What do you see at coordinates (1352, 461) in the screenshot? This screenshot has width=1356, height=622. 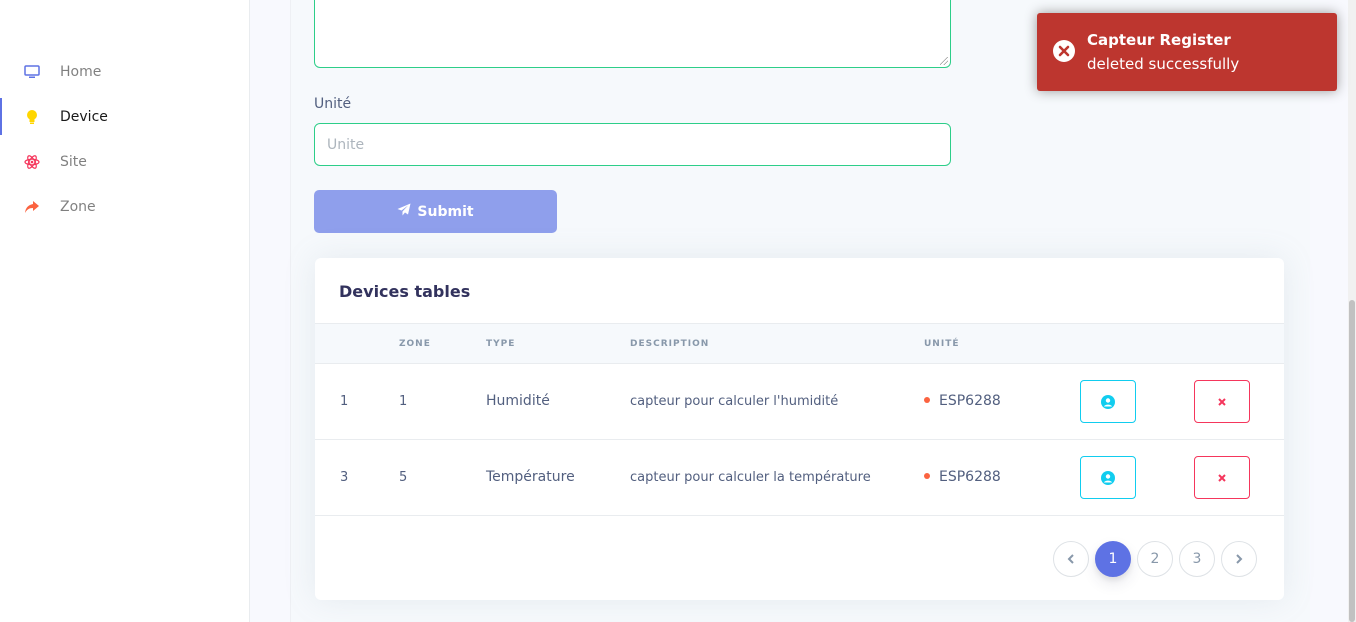 I see `scrollbar-thumb` at bounding box center [1352, 461].